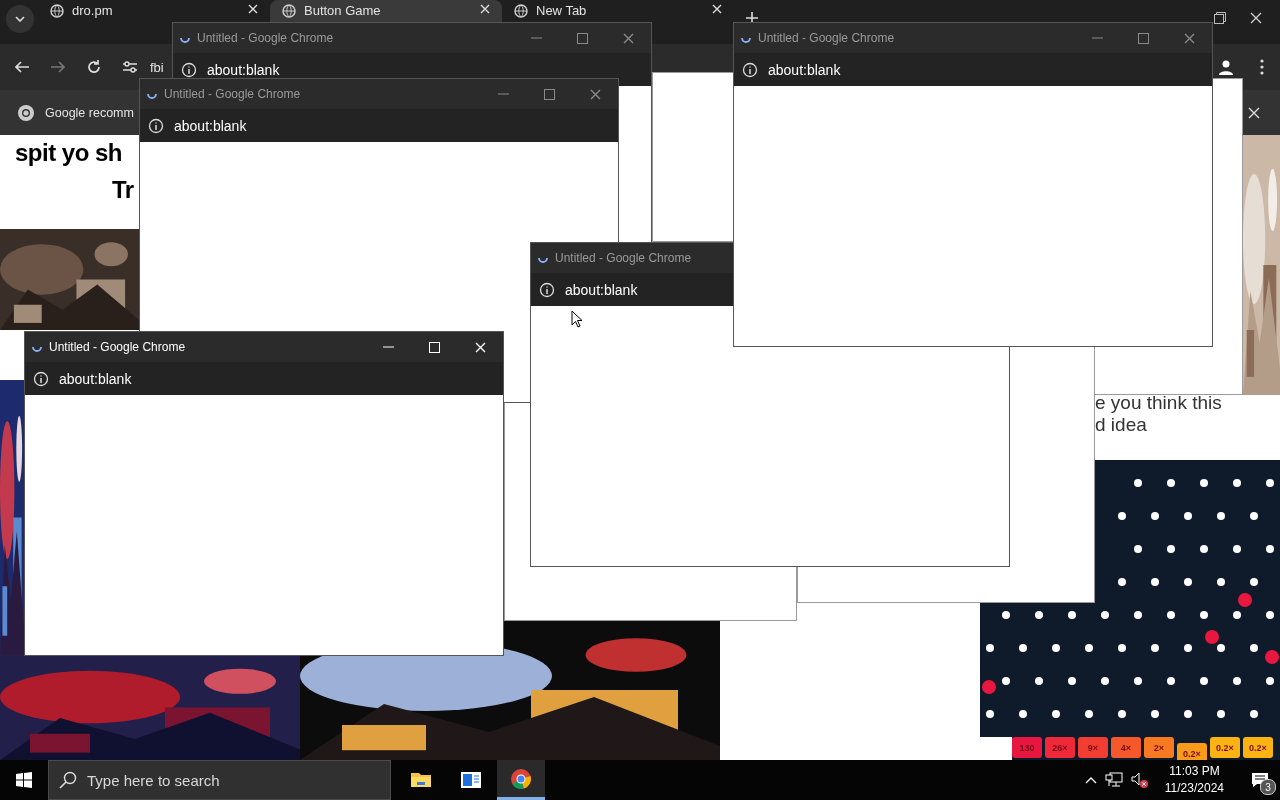  Describe the element at coordinates (1090, 780) in the screenshot. I see `chevron-up-icon` at that location.